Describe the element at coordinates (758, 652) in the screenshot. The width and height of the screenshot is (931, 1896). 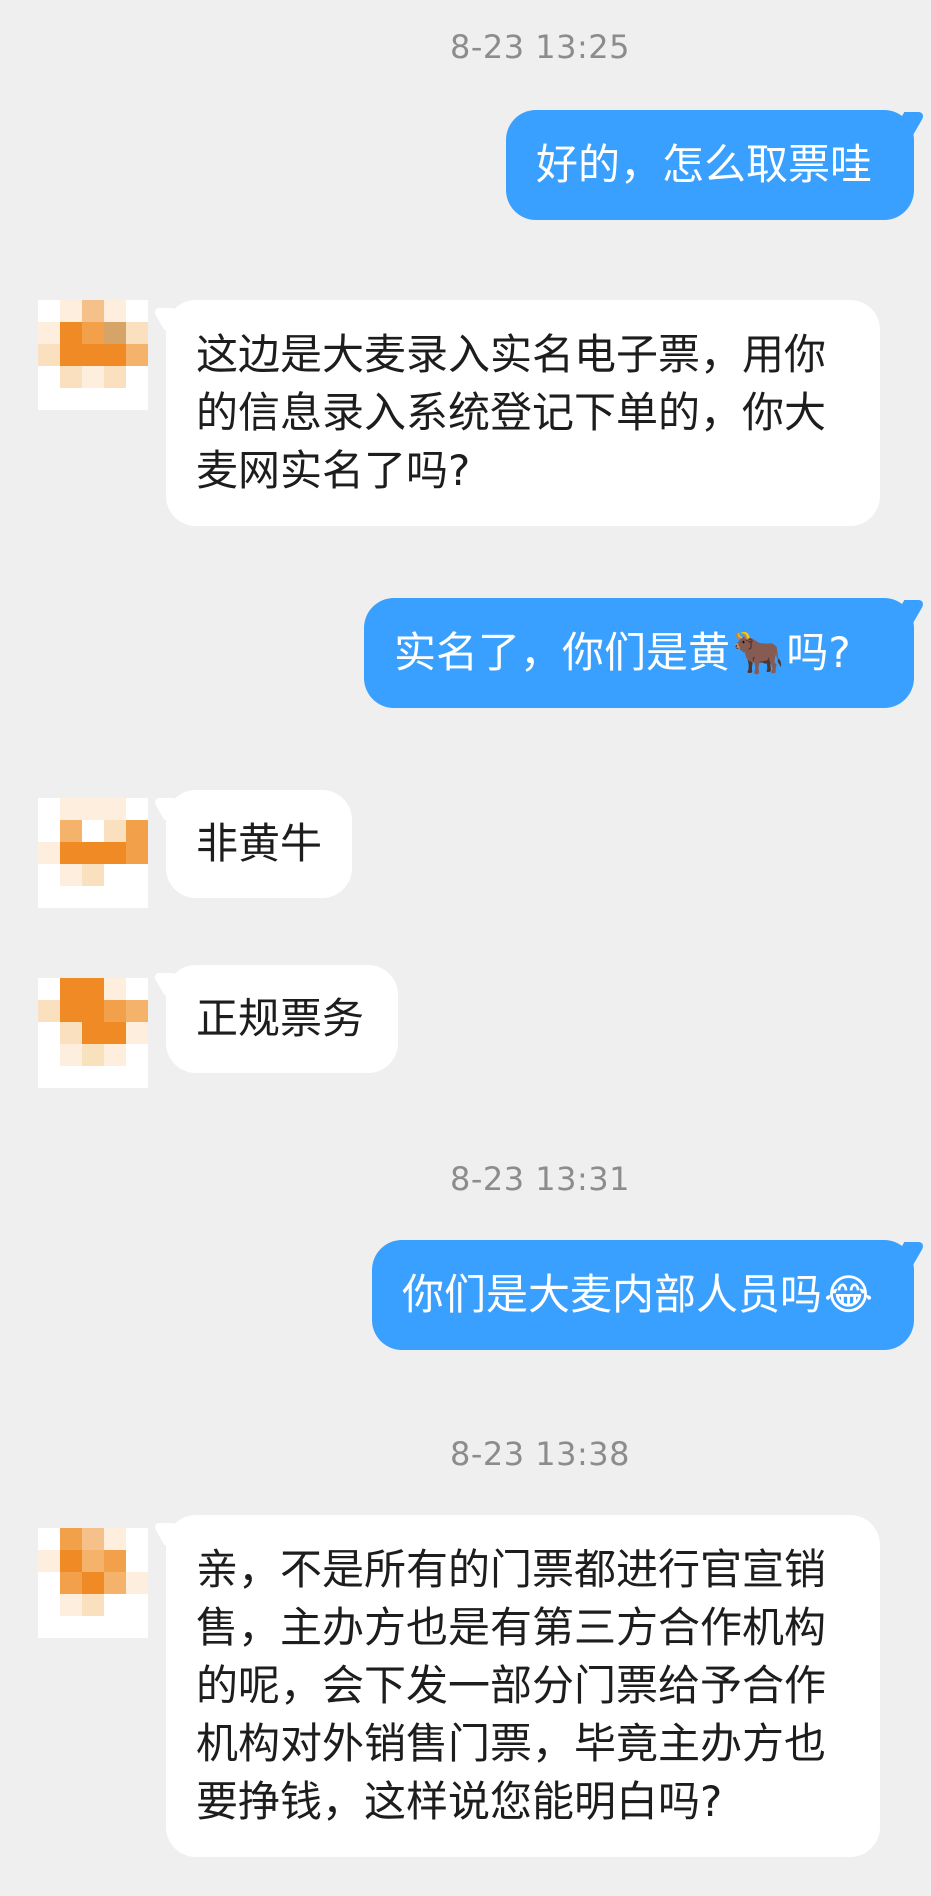
I see `ox-emoji-icon: 🐂` at that location.